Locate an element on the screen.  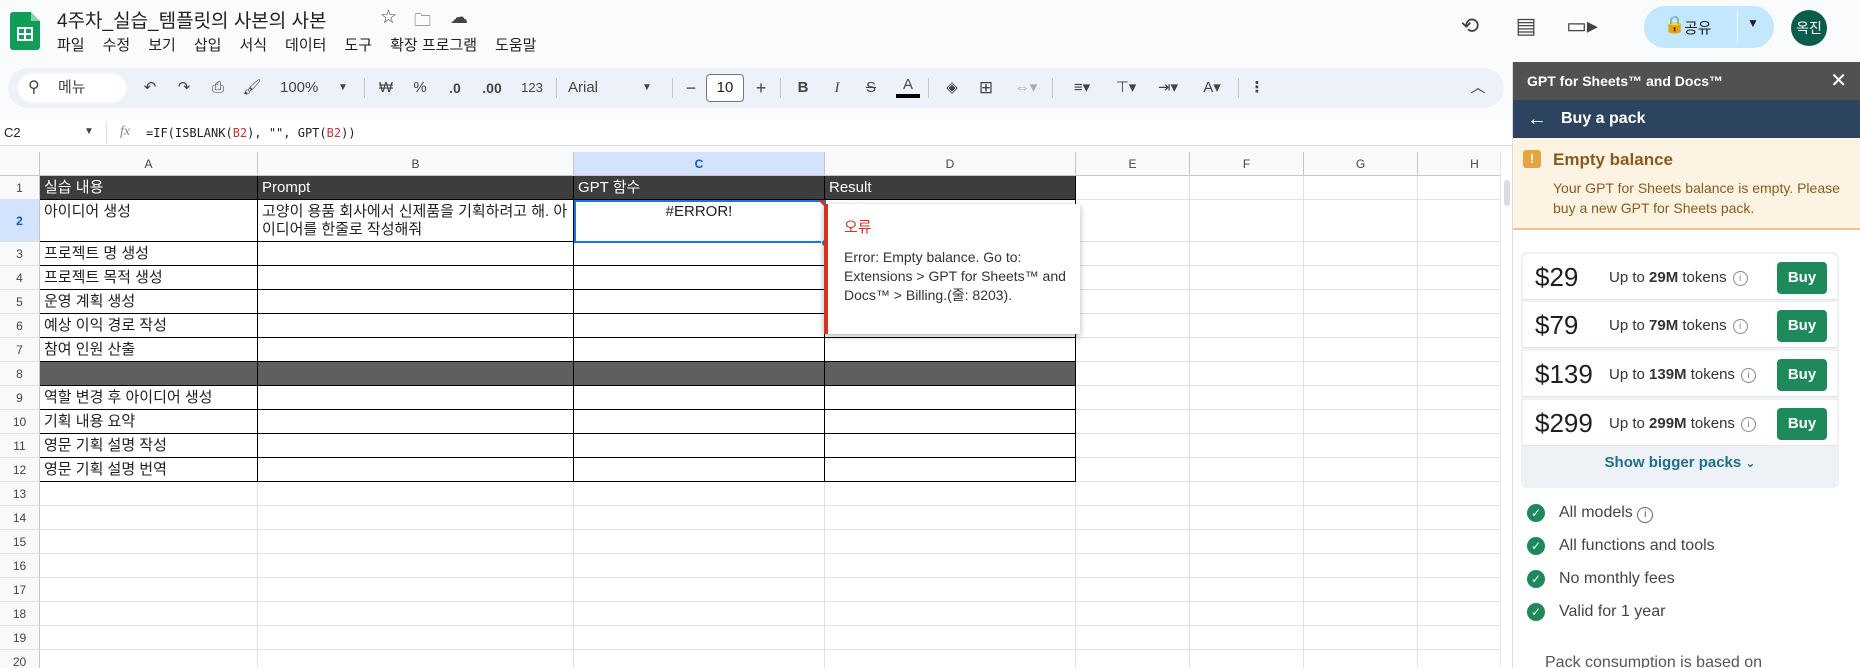
column-header-e: E is located at coordinates (1133, 164).